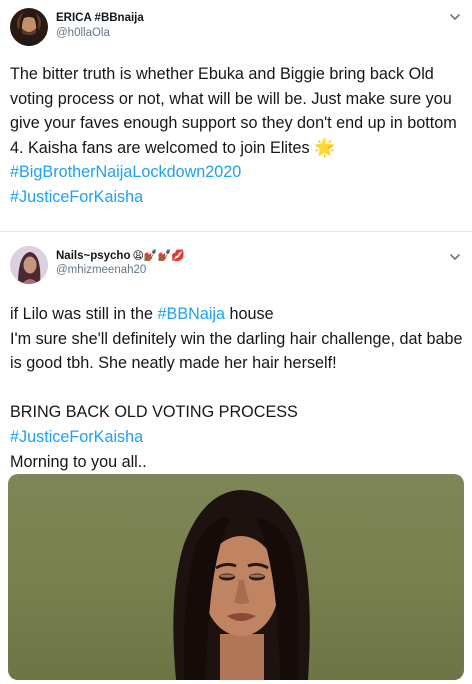 The image size is (472, 684). I want to click on display-name-text: Nails~psycho, so click(93, 256).